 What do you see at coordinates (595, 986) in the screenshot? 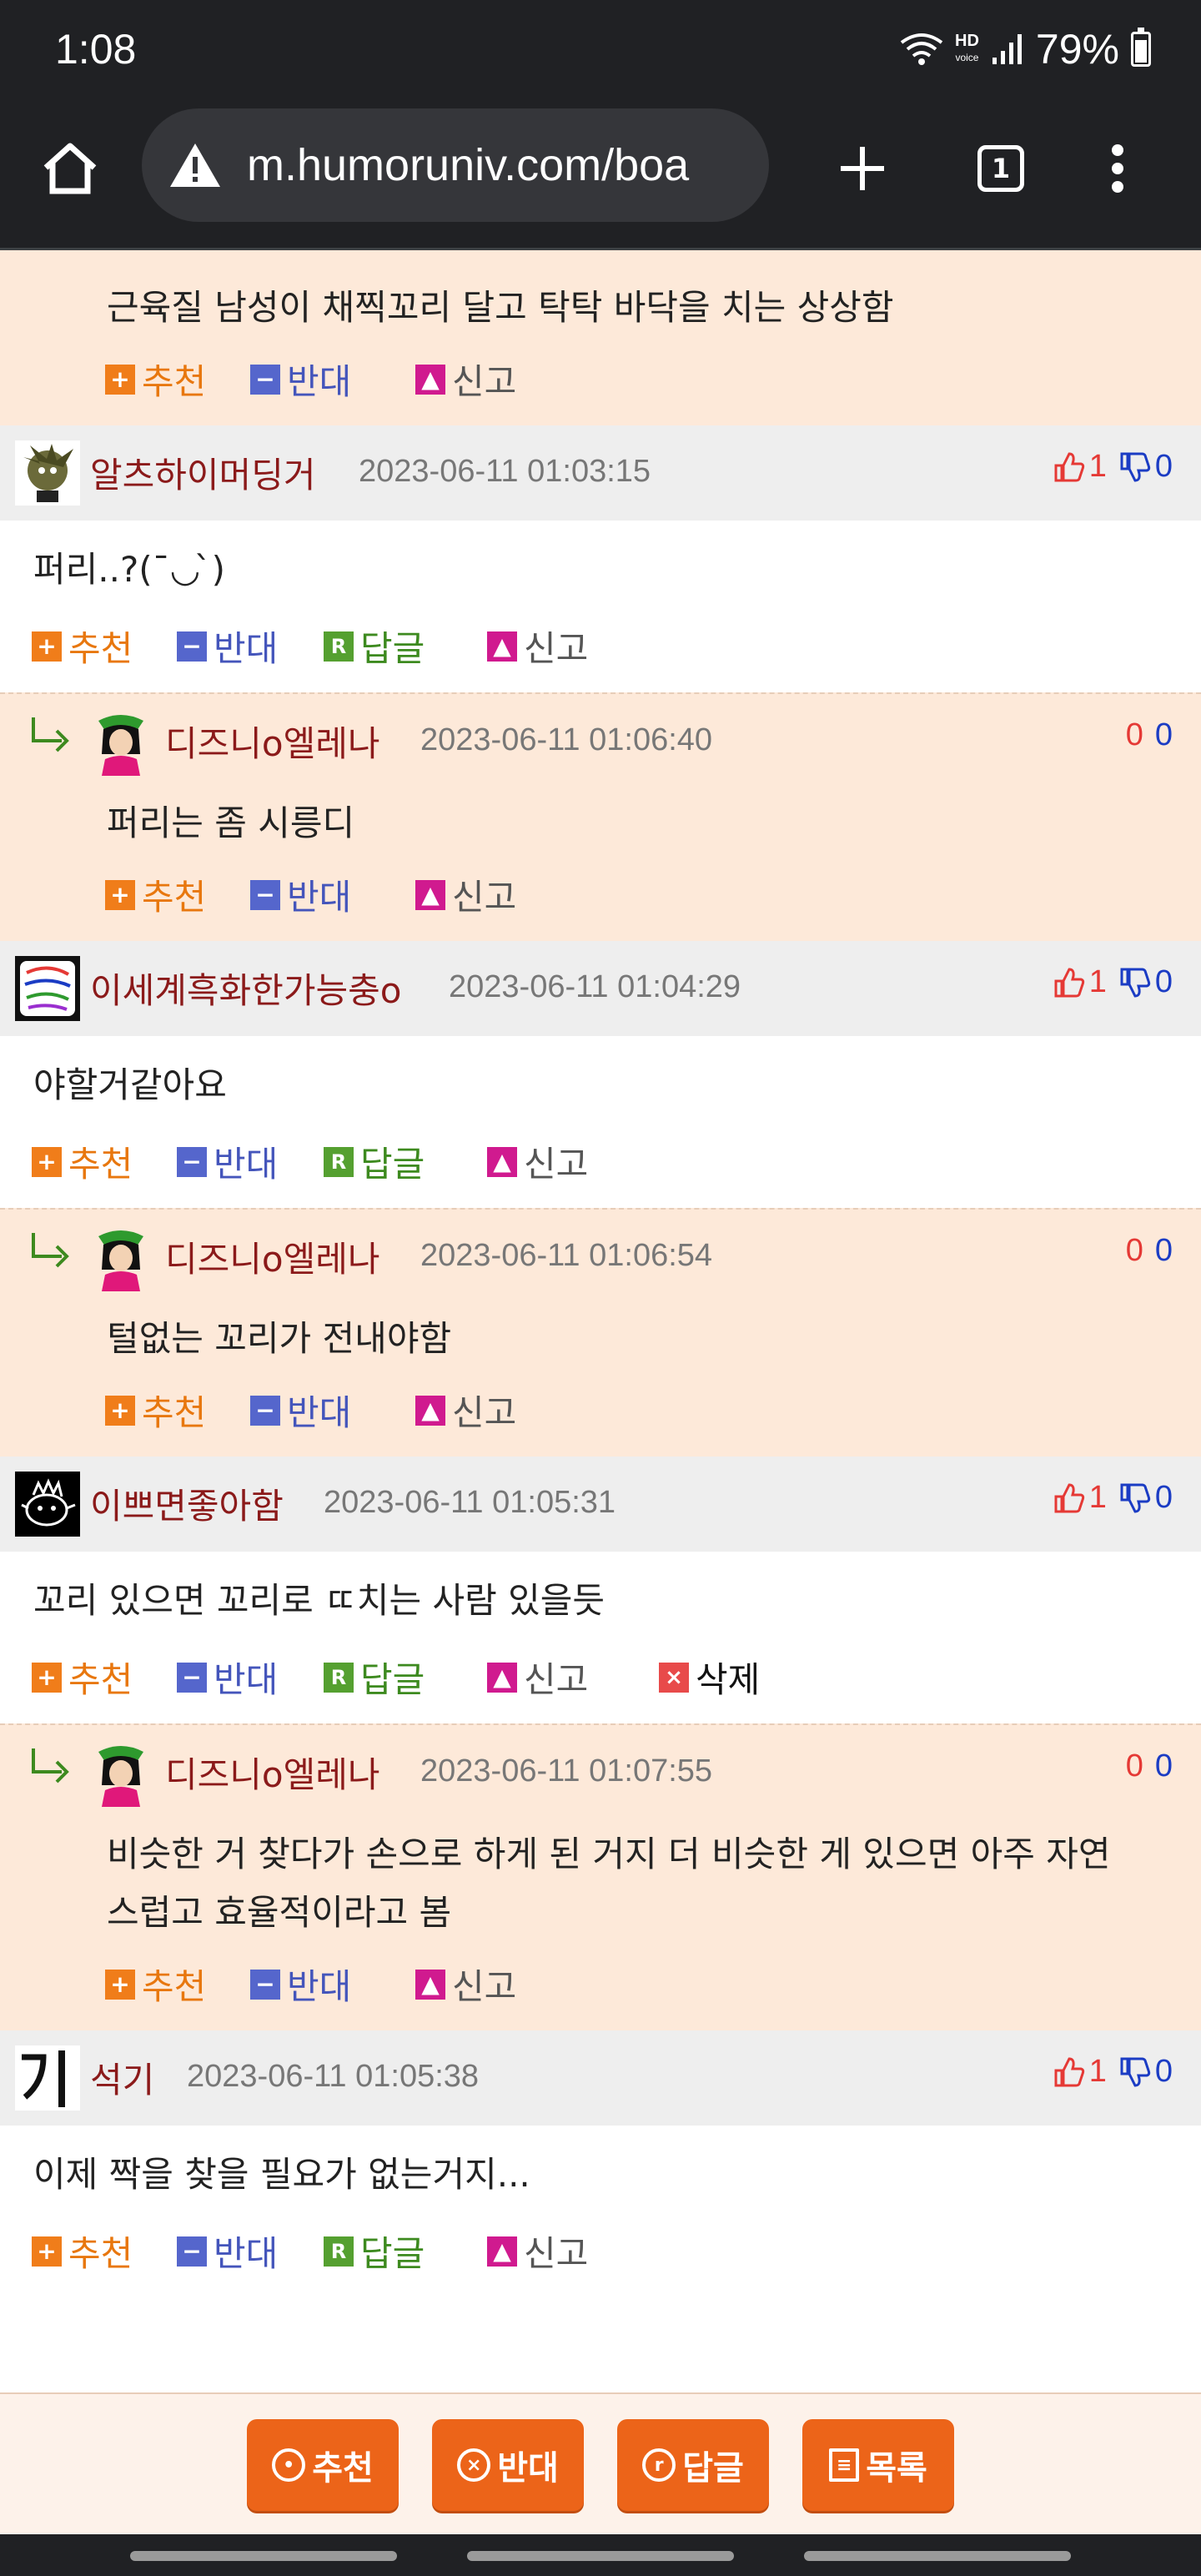
I see `comment-date: 2023-06-11 01:04:29` at bounding box center [595, 986].